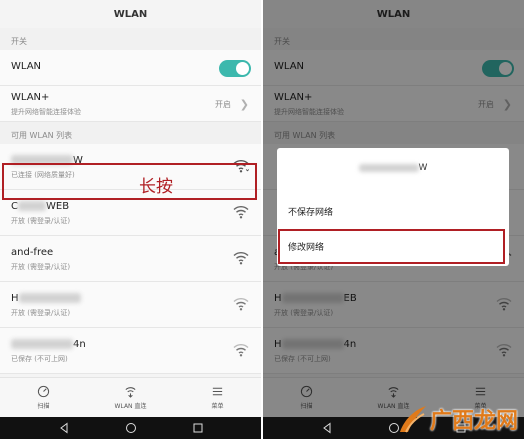  What do you see at coordinates (217, 397) in the screenshot?
I see `menu-tab: 菜单` at bounding box center [217, 397].